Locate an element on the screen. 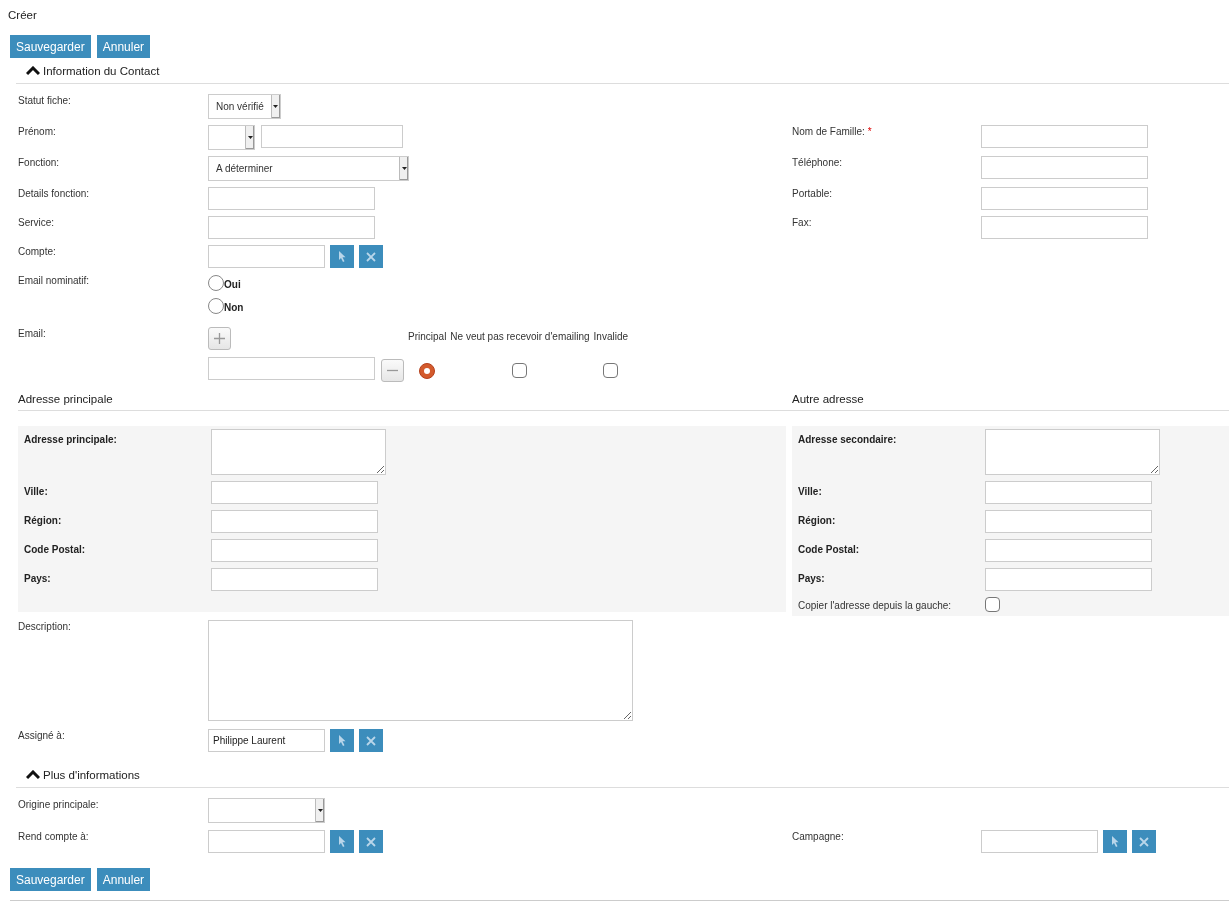 The image size is (1229, 912). field-label: Campagne: is located at coordinates (818, 837).